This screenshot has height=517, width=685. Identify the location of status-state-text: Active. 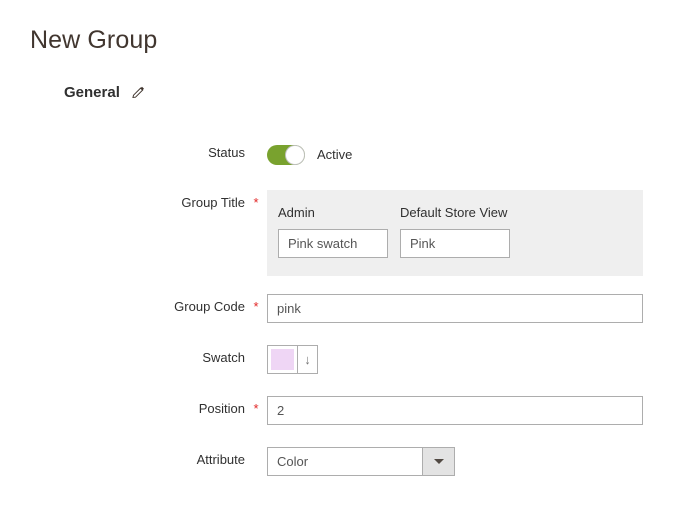
(335, 154).